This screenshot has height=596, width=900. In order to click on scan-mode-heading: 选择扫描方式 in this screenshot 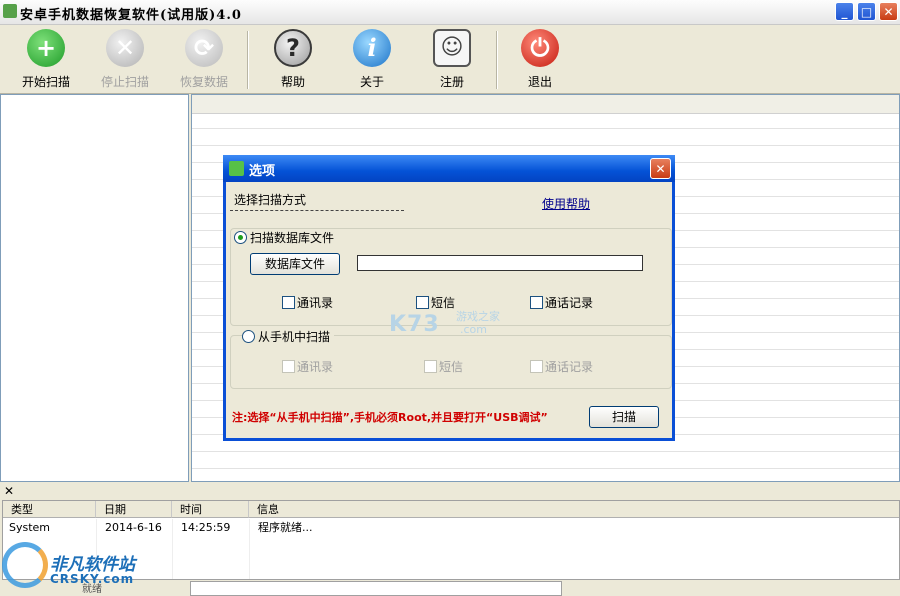, I will do `click(270, 200)`.